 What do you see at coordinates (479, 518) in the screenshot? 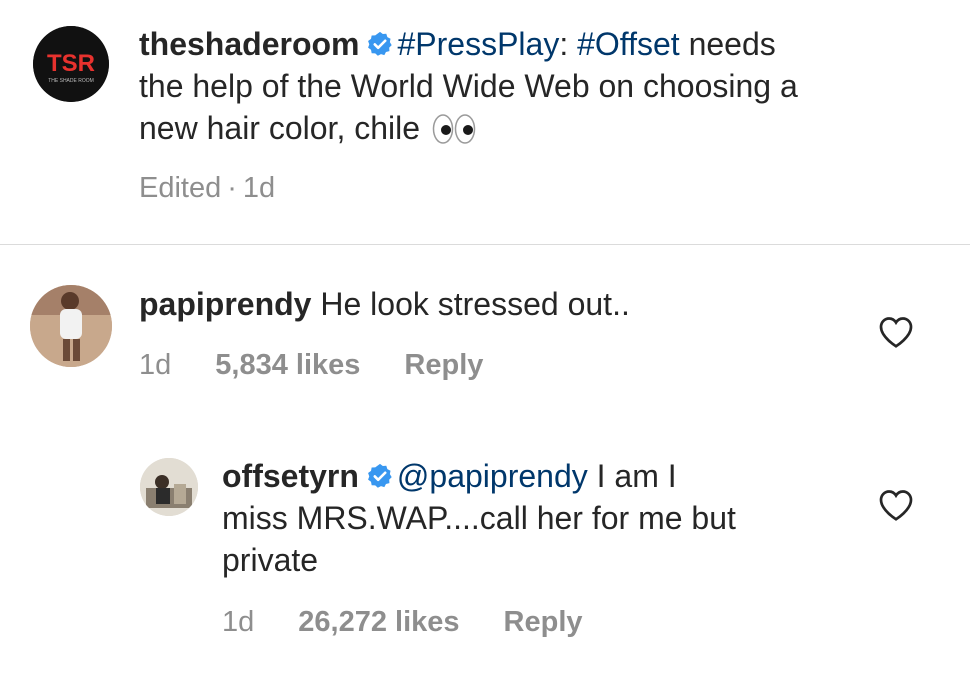
I see `comment-2-line-2: miss MRS.WAP....call her for me but` at bounding box center [479, 518].